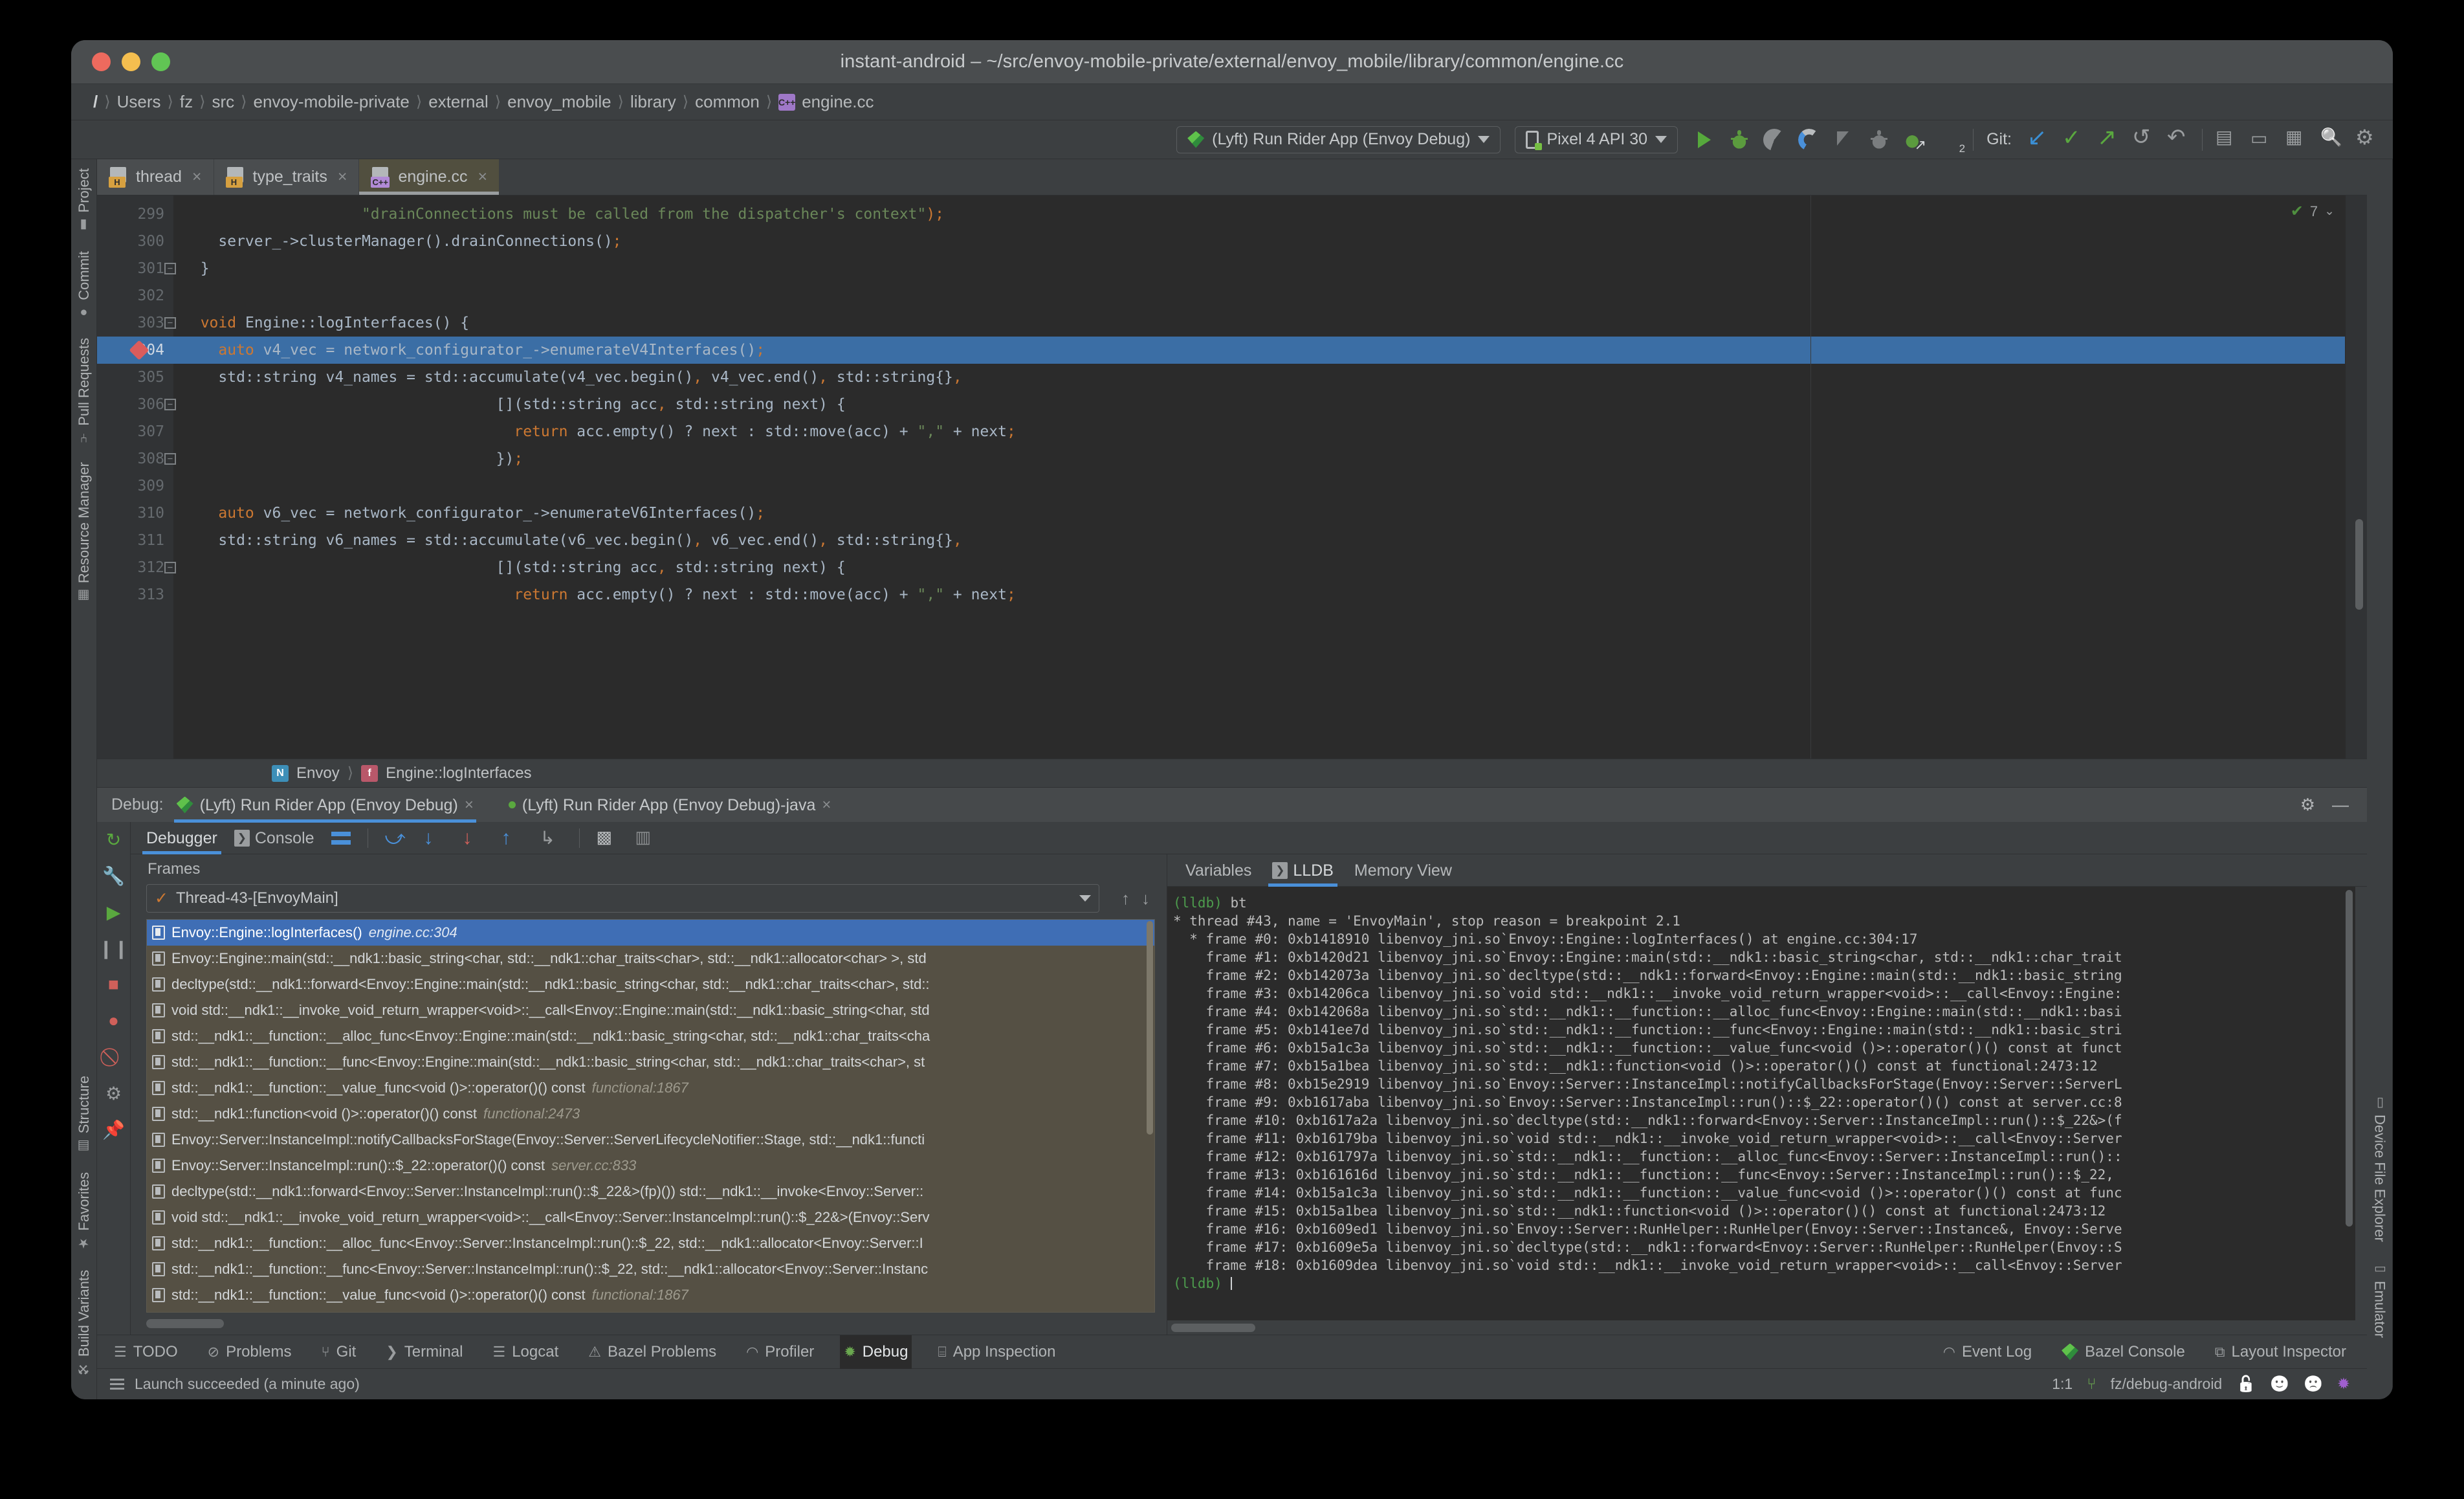 This screenshot has height=1499, width=2464. What do you see at coordinates (2296, 138) in the screenshot?
I see `sdk-manager-icon` at bounding box center [2296, 138].